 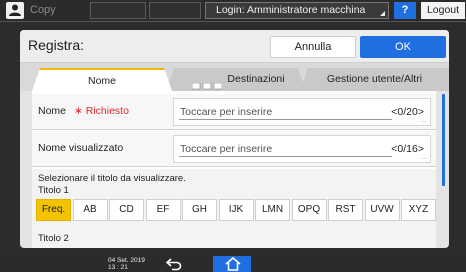 I want to click on name-placeholder: Toccare per inserire, so click(x=226, y=112).